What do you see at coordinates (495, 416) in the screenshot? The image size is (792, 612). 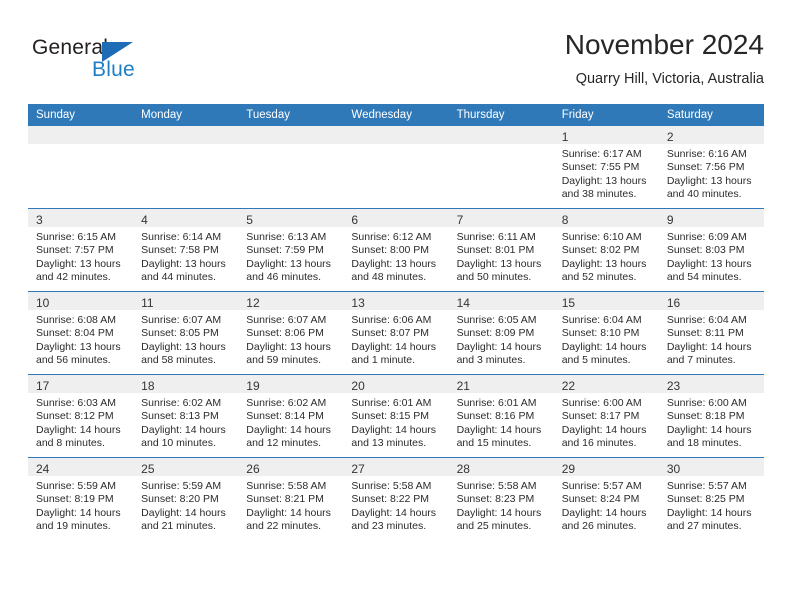 I see `sunset-time: Sunset: 8:16 PM` at bounding box center [495, 416].